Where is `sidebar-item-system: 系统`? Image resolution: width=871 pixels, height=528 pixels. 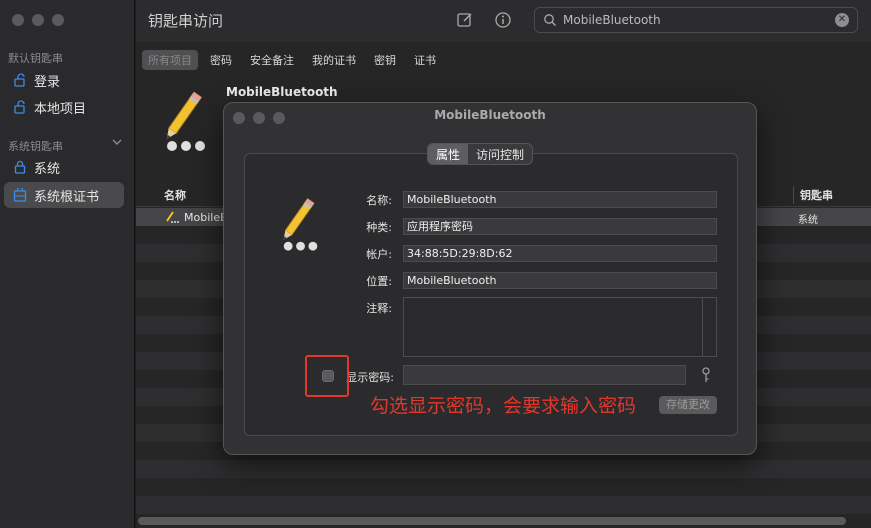 sidebar-item-system: 系统 is located at coordinates (64, 167).